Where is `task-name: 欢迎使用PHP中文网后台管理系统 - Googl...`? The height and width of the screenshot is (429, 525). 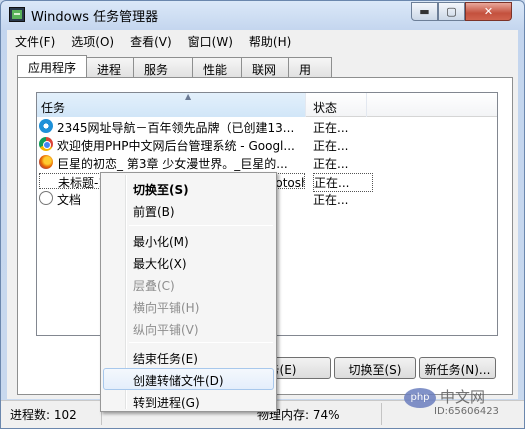
task-name: 欢迎使用PHP中文网后台管理系统 - Googl... is located at coordinates (176, 146).